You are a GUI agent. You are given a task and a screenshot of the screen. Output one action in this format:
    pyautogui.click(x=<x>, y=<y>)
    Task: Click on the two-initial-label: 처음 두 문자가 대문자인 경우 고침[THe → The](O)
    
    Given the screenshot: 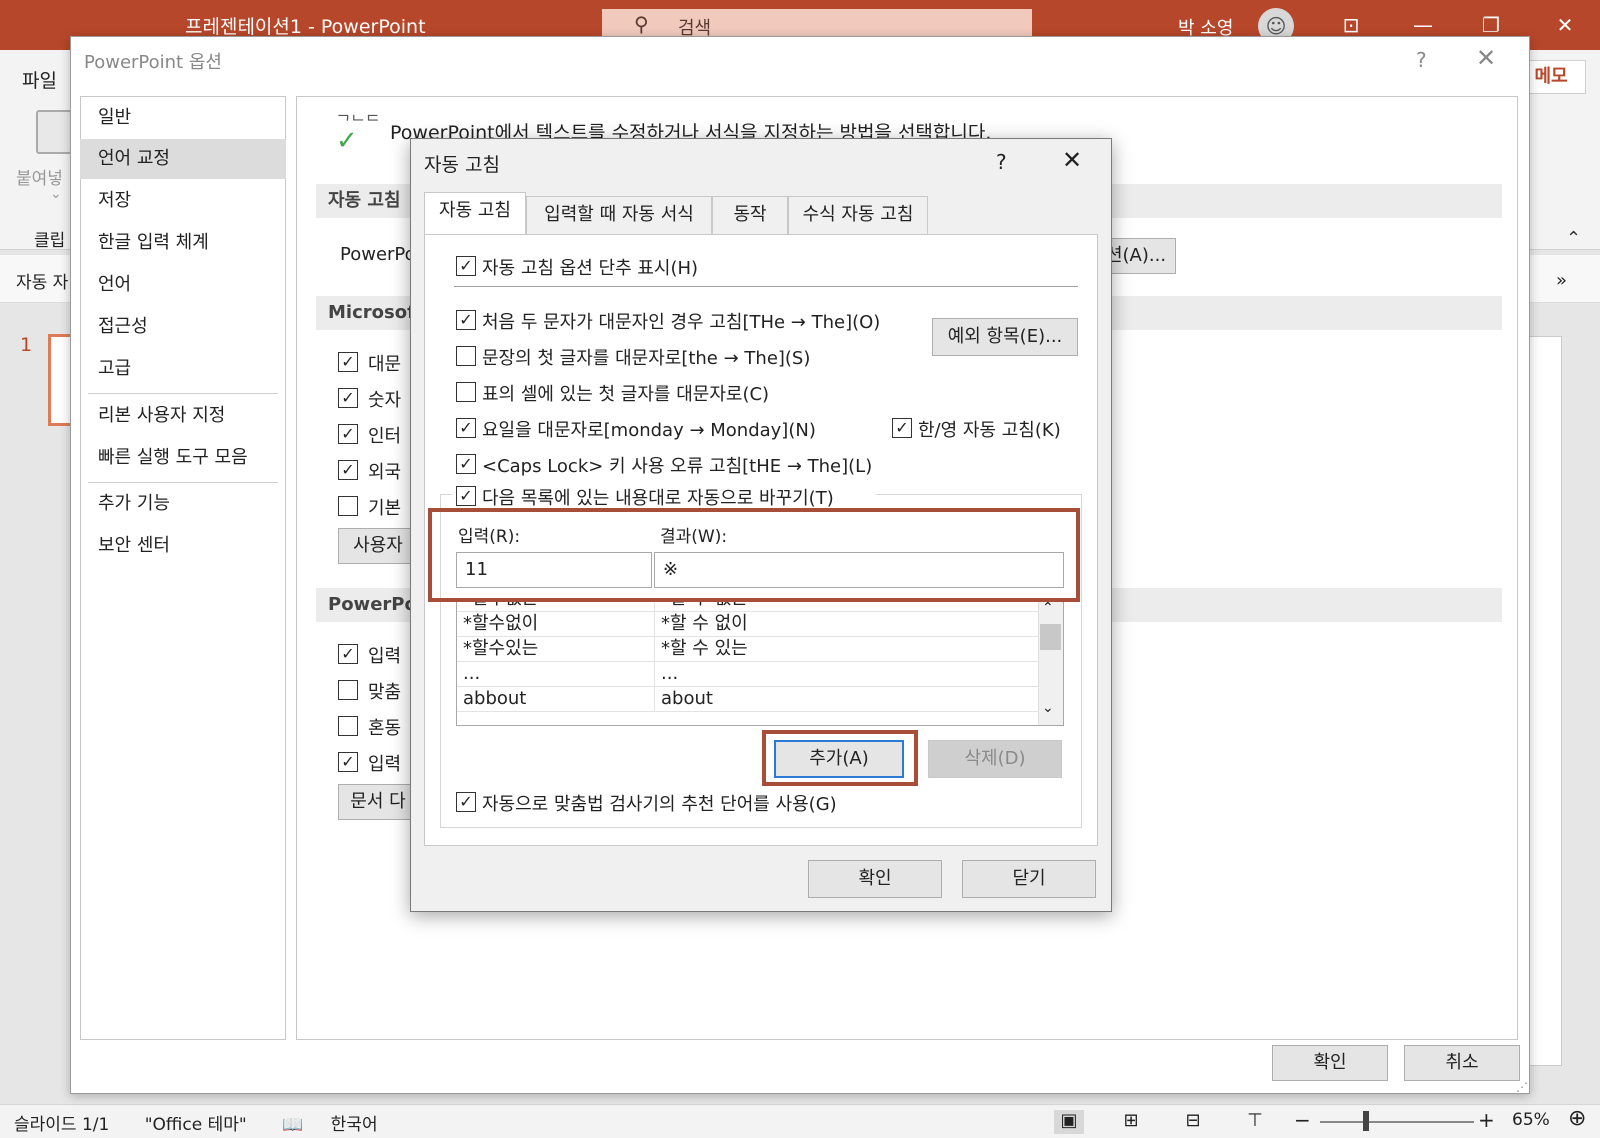 What is the action you would take?
    pyautogui.click(x=681, y=322)
    